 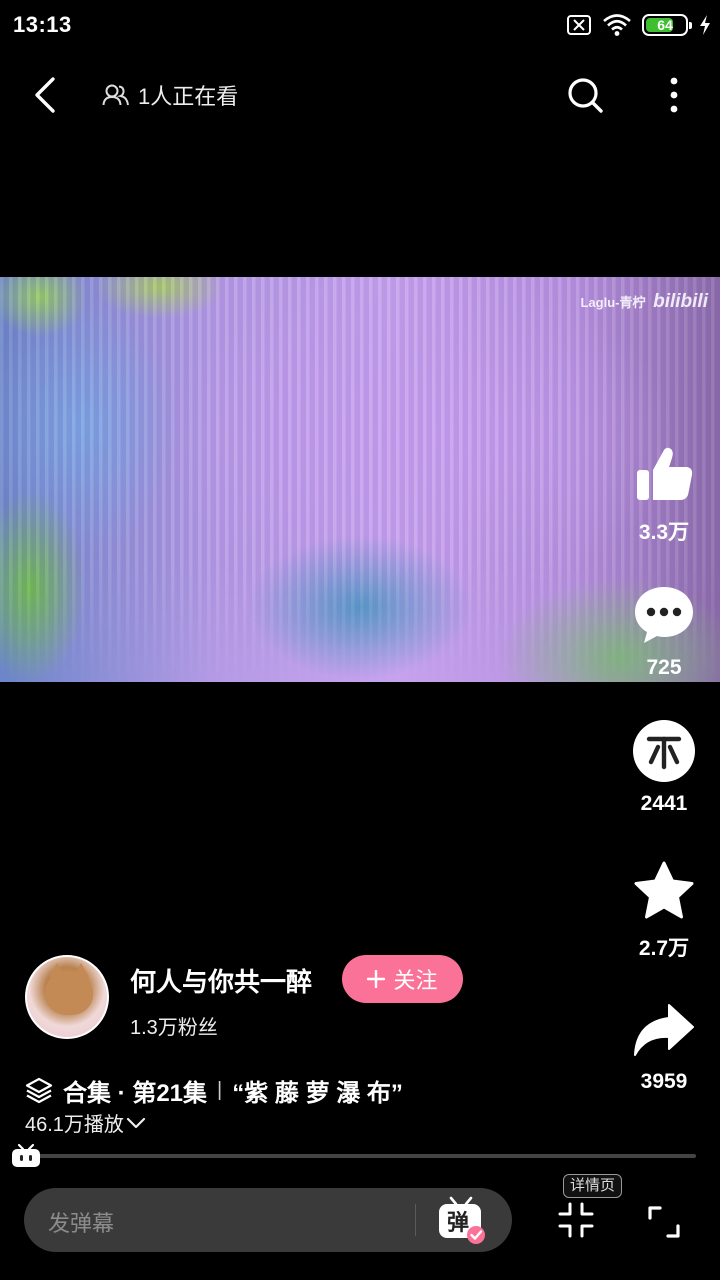 I want to click on follow-button: 关注, so click(x=402, y=979).